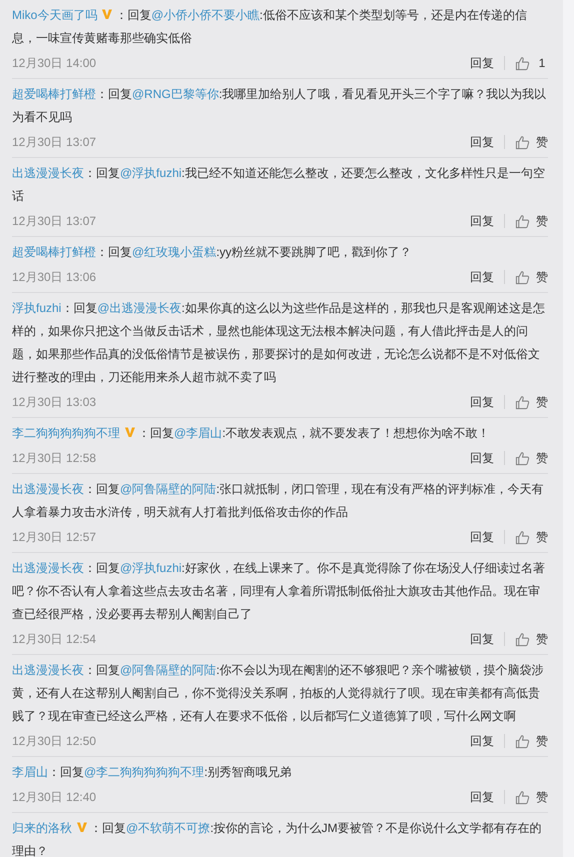  What do you see at coordinates (54, 797) in the screenshot?
I see `timestamp: 12月30日 12:40` at bounding box center [54, 797].